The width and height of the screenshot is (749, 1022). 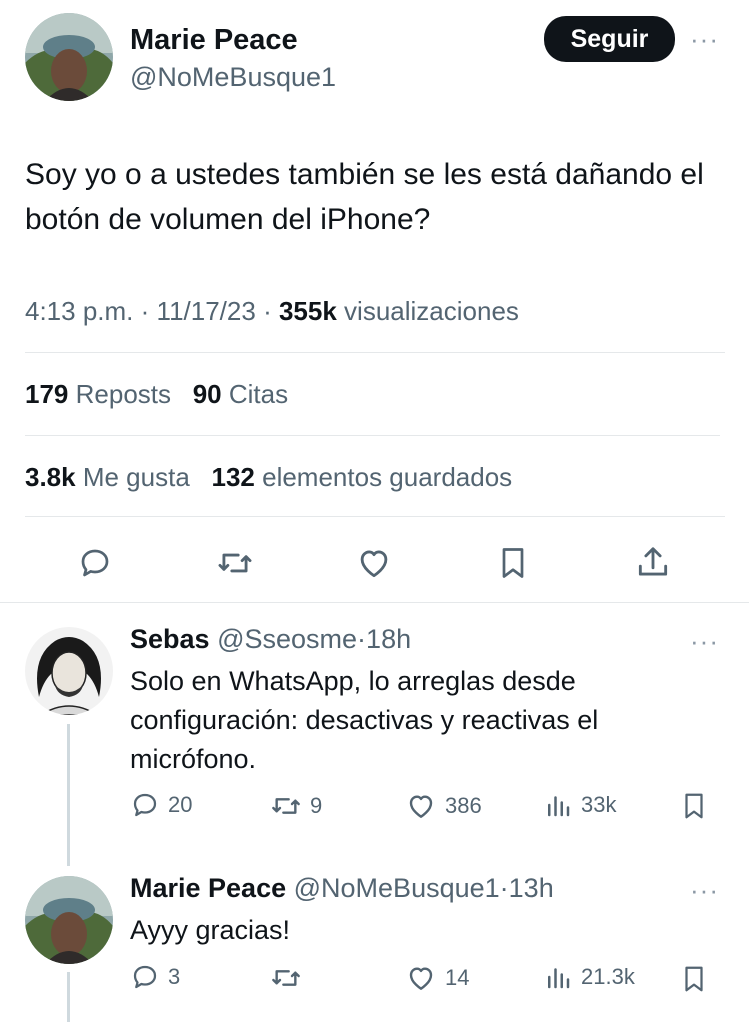 What do you see at coordinates (388, 639) in the screenshot?
I see `reply-time: 18h` at bounding box center [388, 639].